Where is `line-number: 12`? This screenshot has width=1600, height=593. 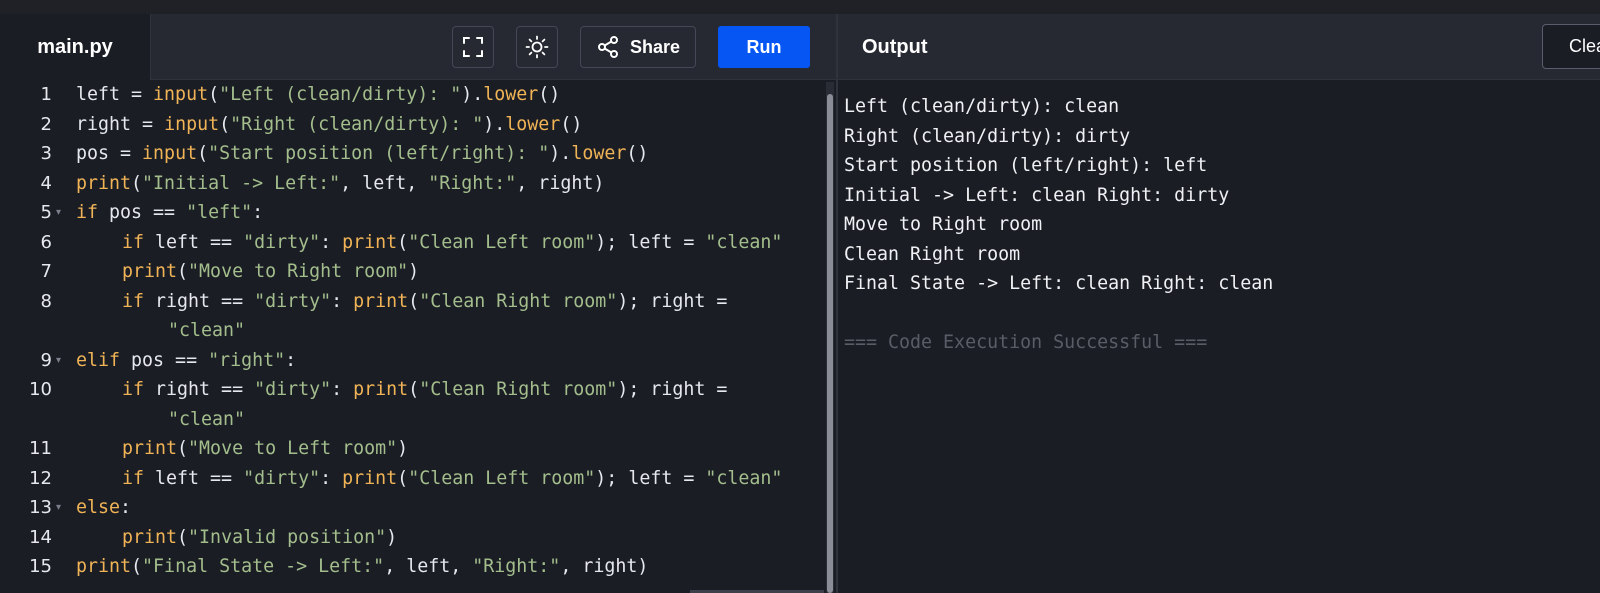
line-number: 12 is located at coordinates (40, 478).